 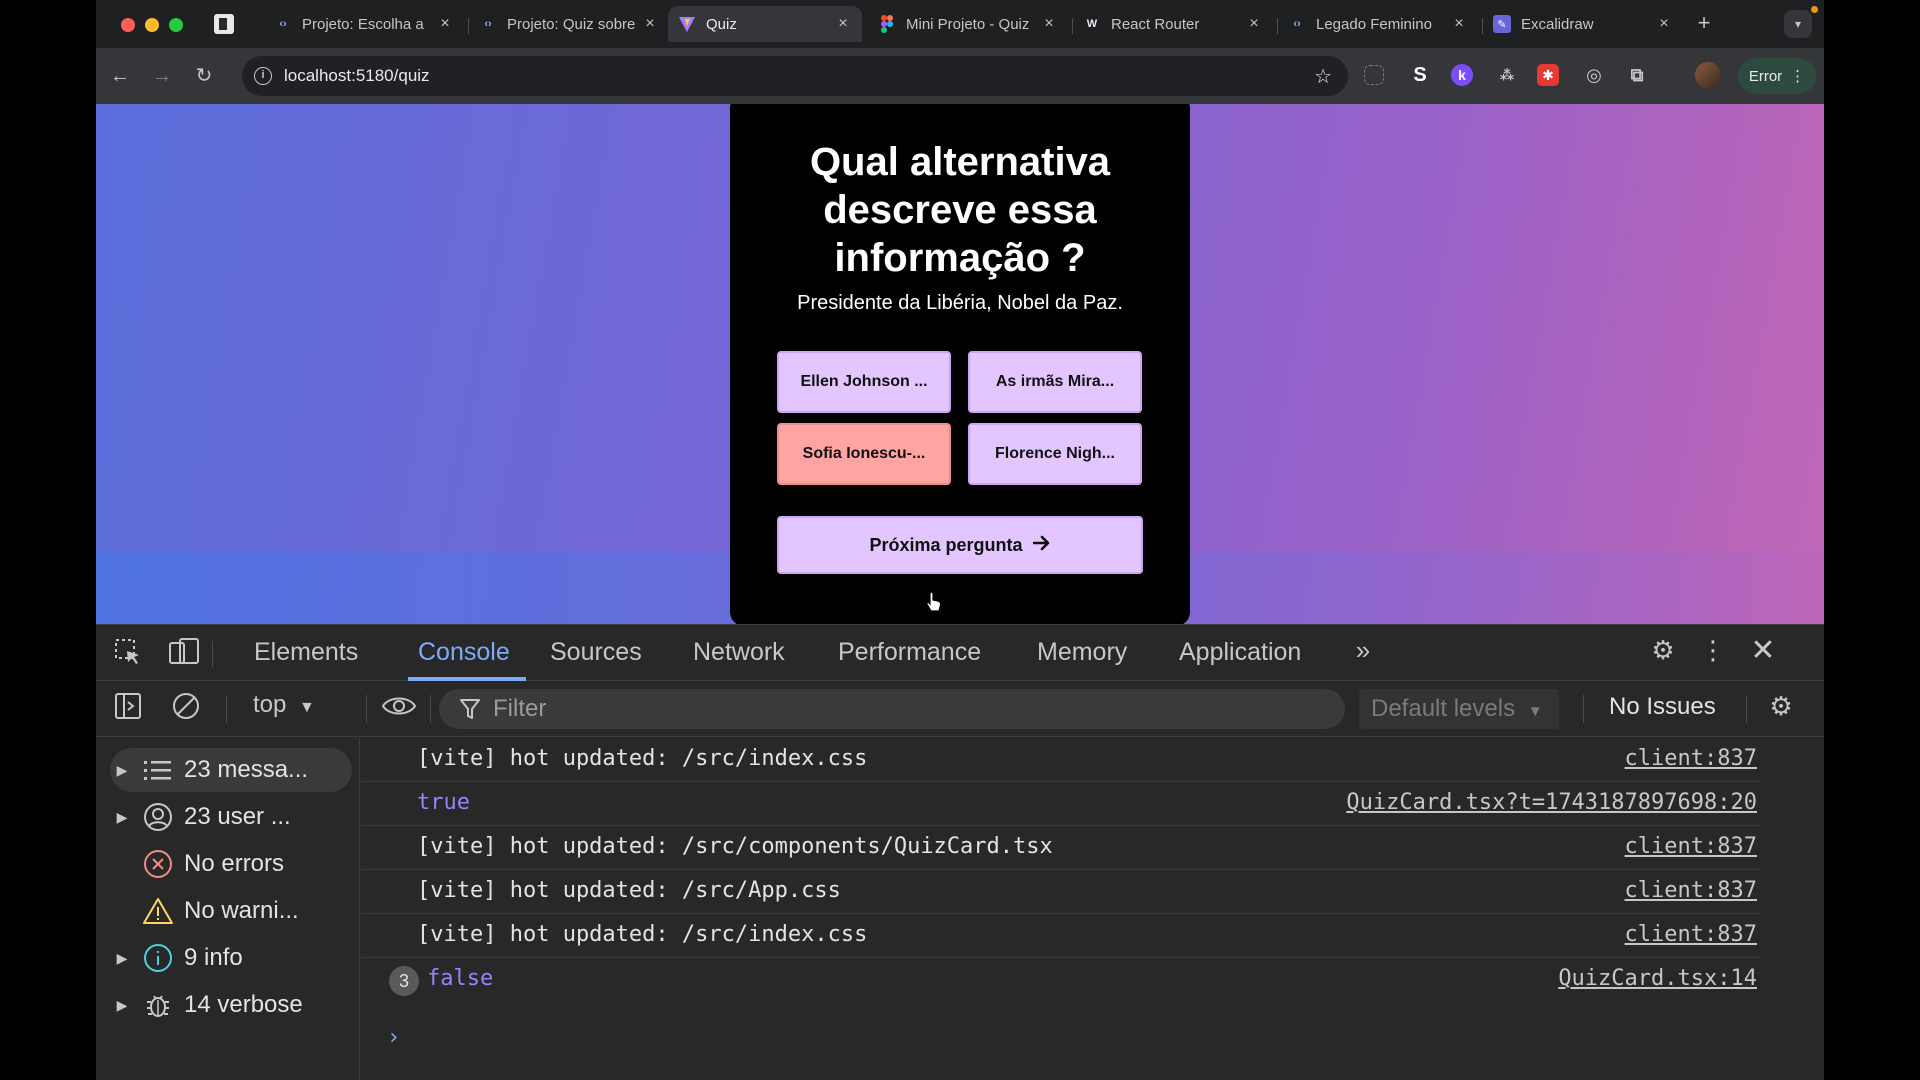 What do you see at coordinates (1551, 802) in the screenshot?
I see `source-link: QuizCard.tsx?t=1743187897698:20` at bounding box center [1551, 802].